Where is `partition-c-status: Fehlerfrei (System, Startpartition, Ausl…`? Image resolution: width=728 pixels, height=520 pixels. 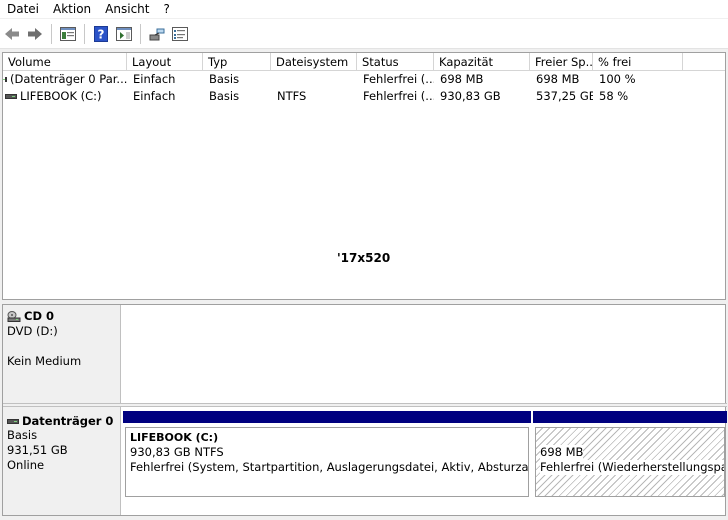
partition-c-status: Fehlerfrei (System, Startpartition, Ausl… is located at coordinates (329, 467).